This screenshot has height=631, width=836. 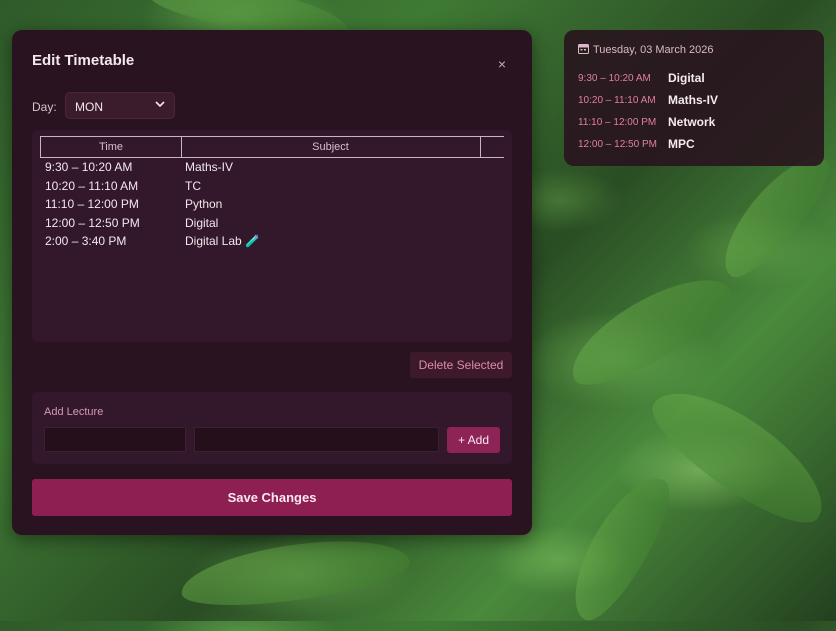 I want to click on widget-date: Tuesday, 03 March 2026, so click(x=653, y=50).